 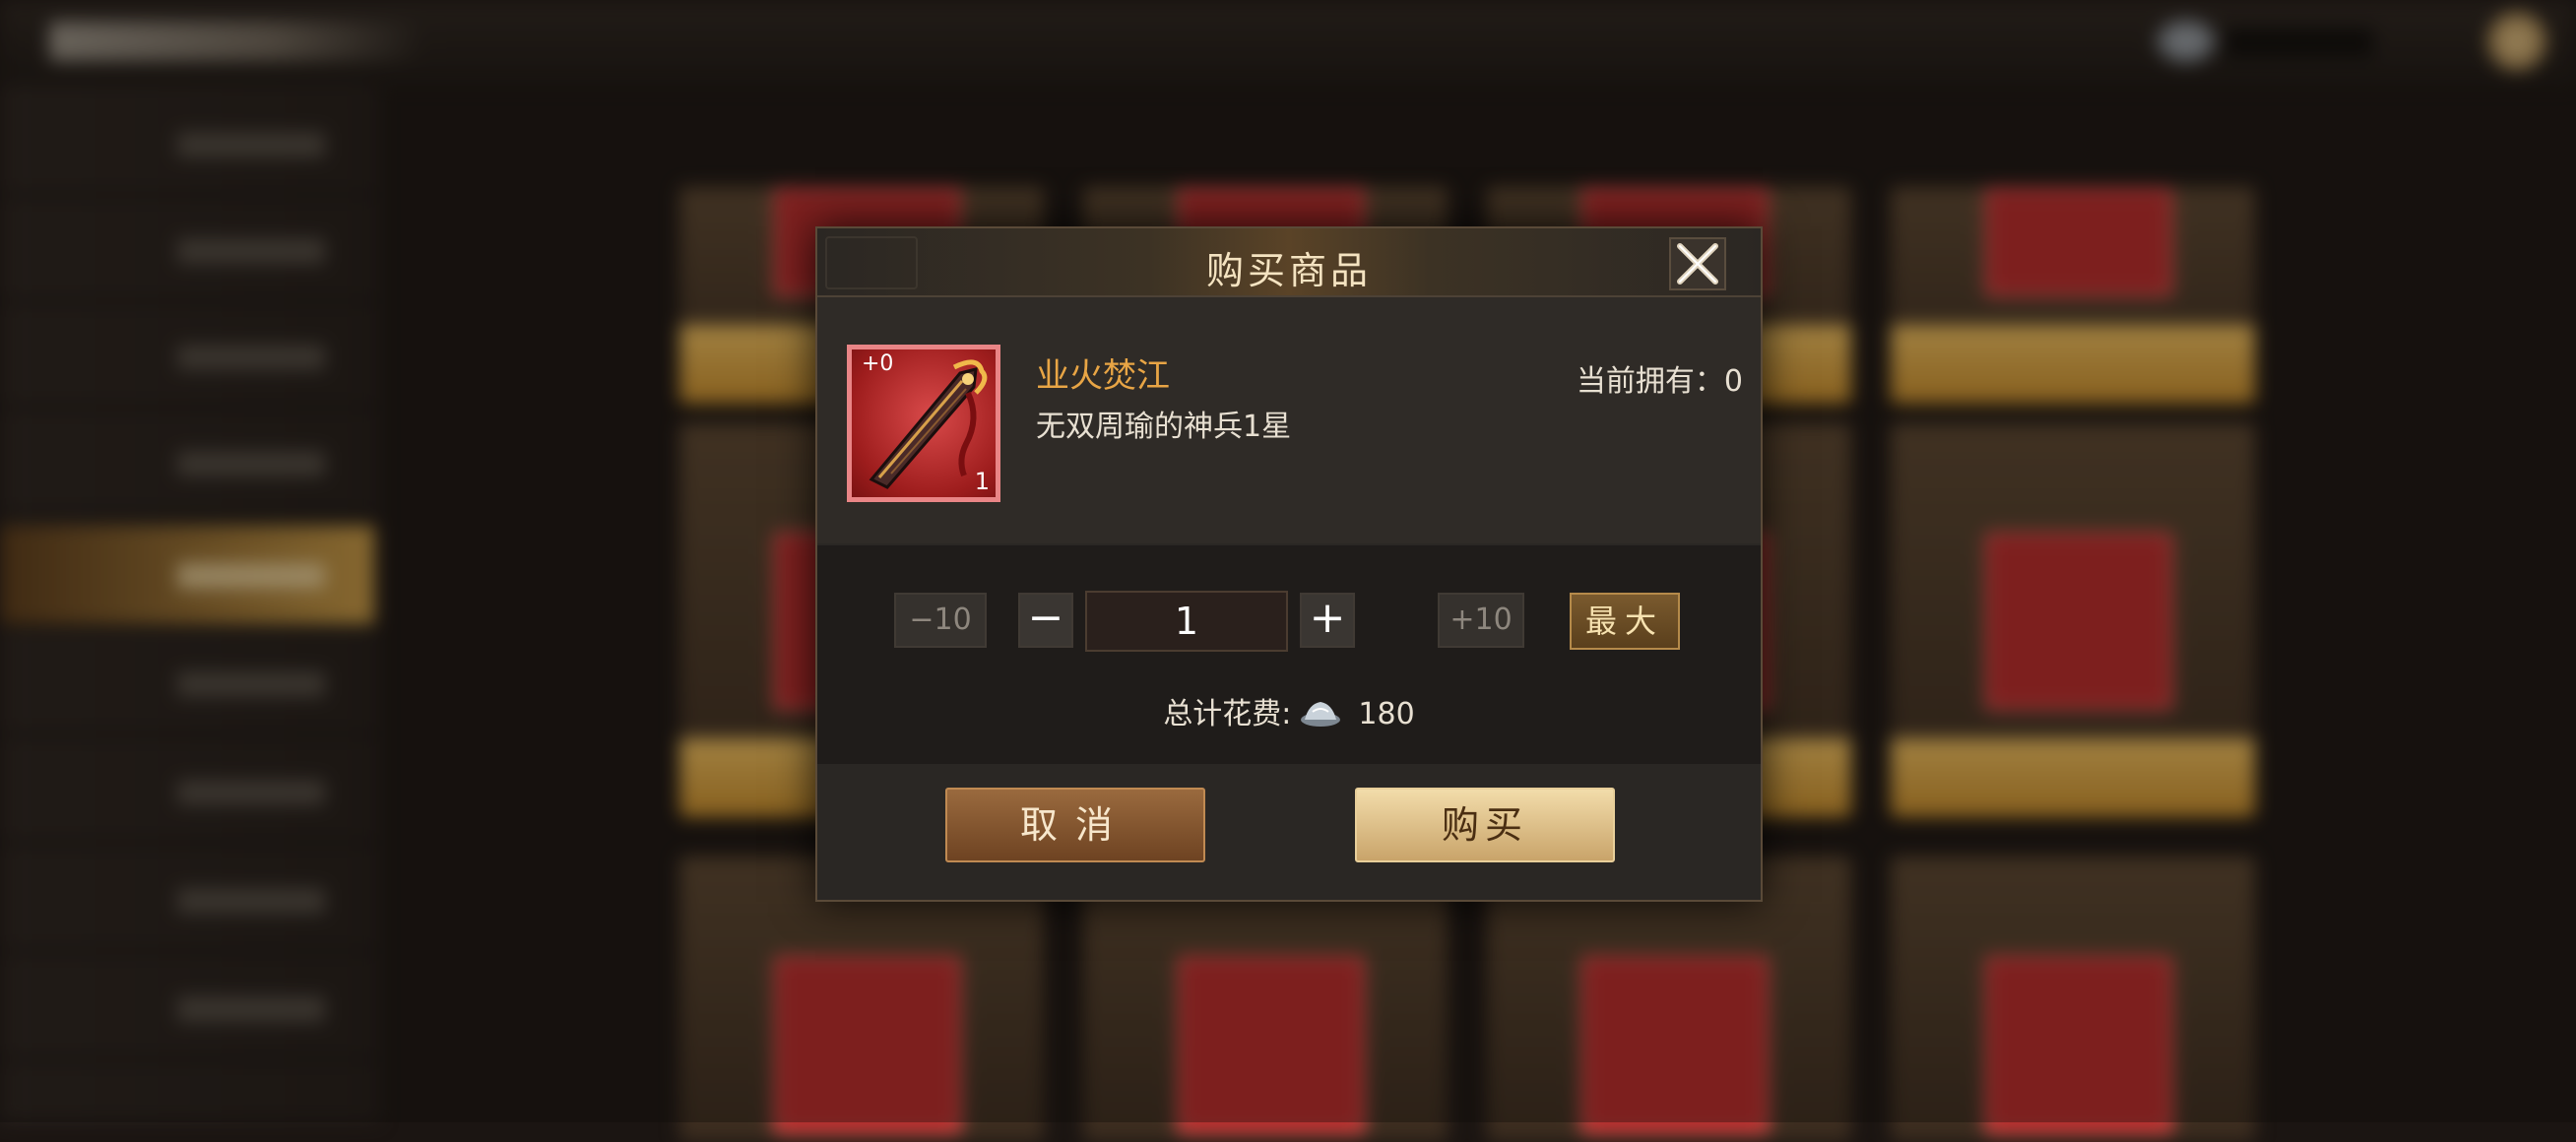 I want to click on close-button, so click(x=1697, y=263).